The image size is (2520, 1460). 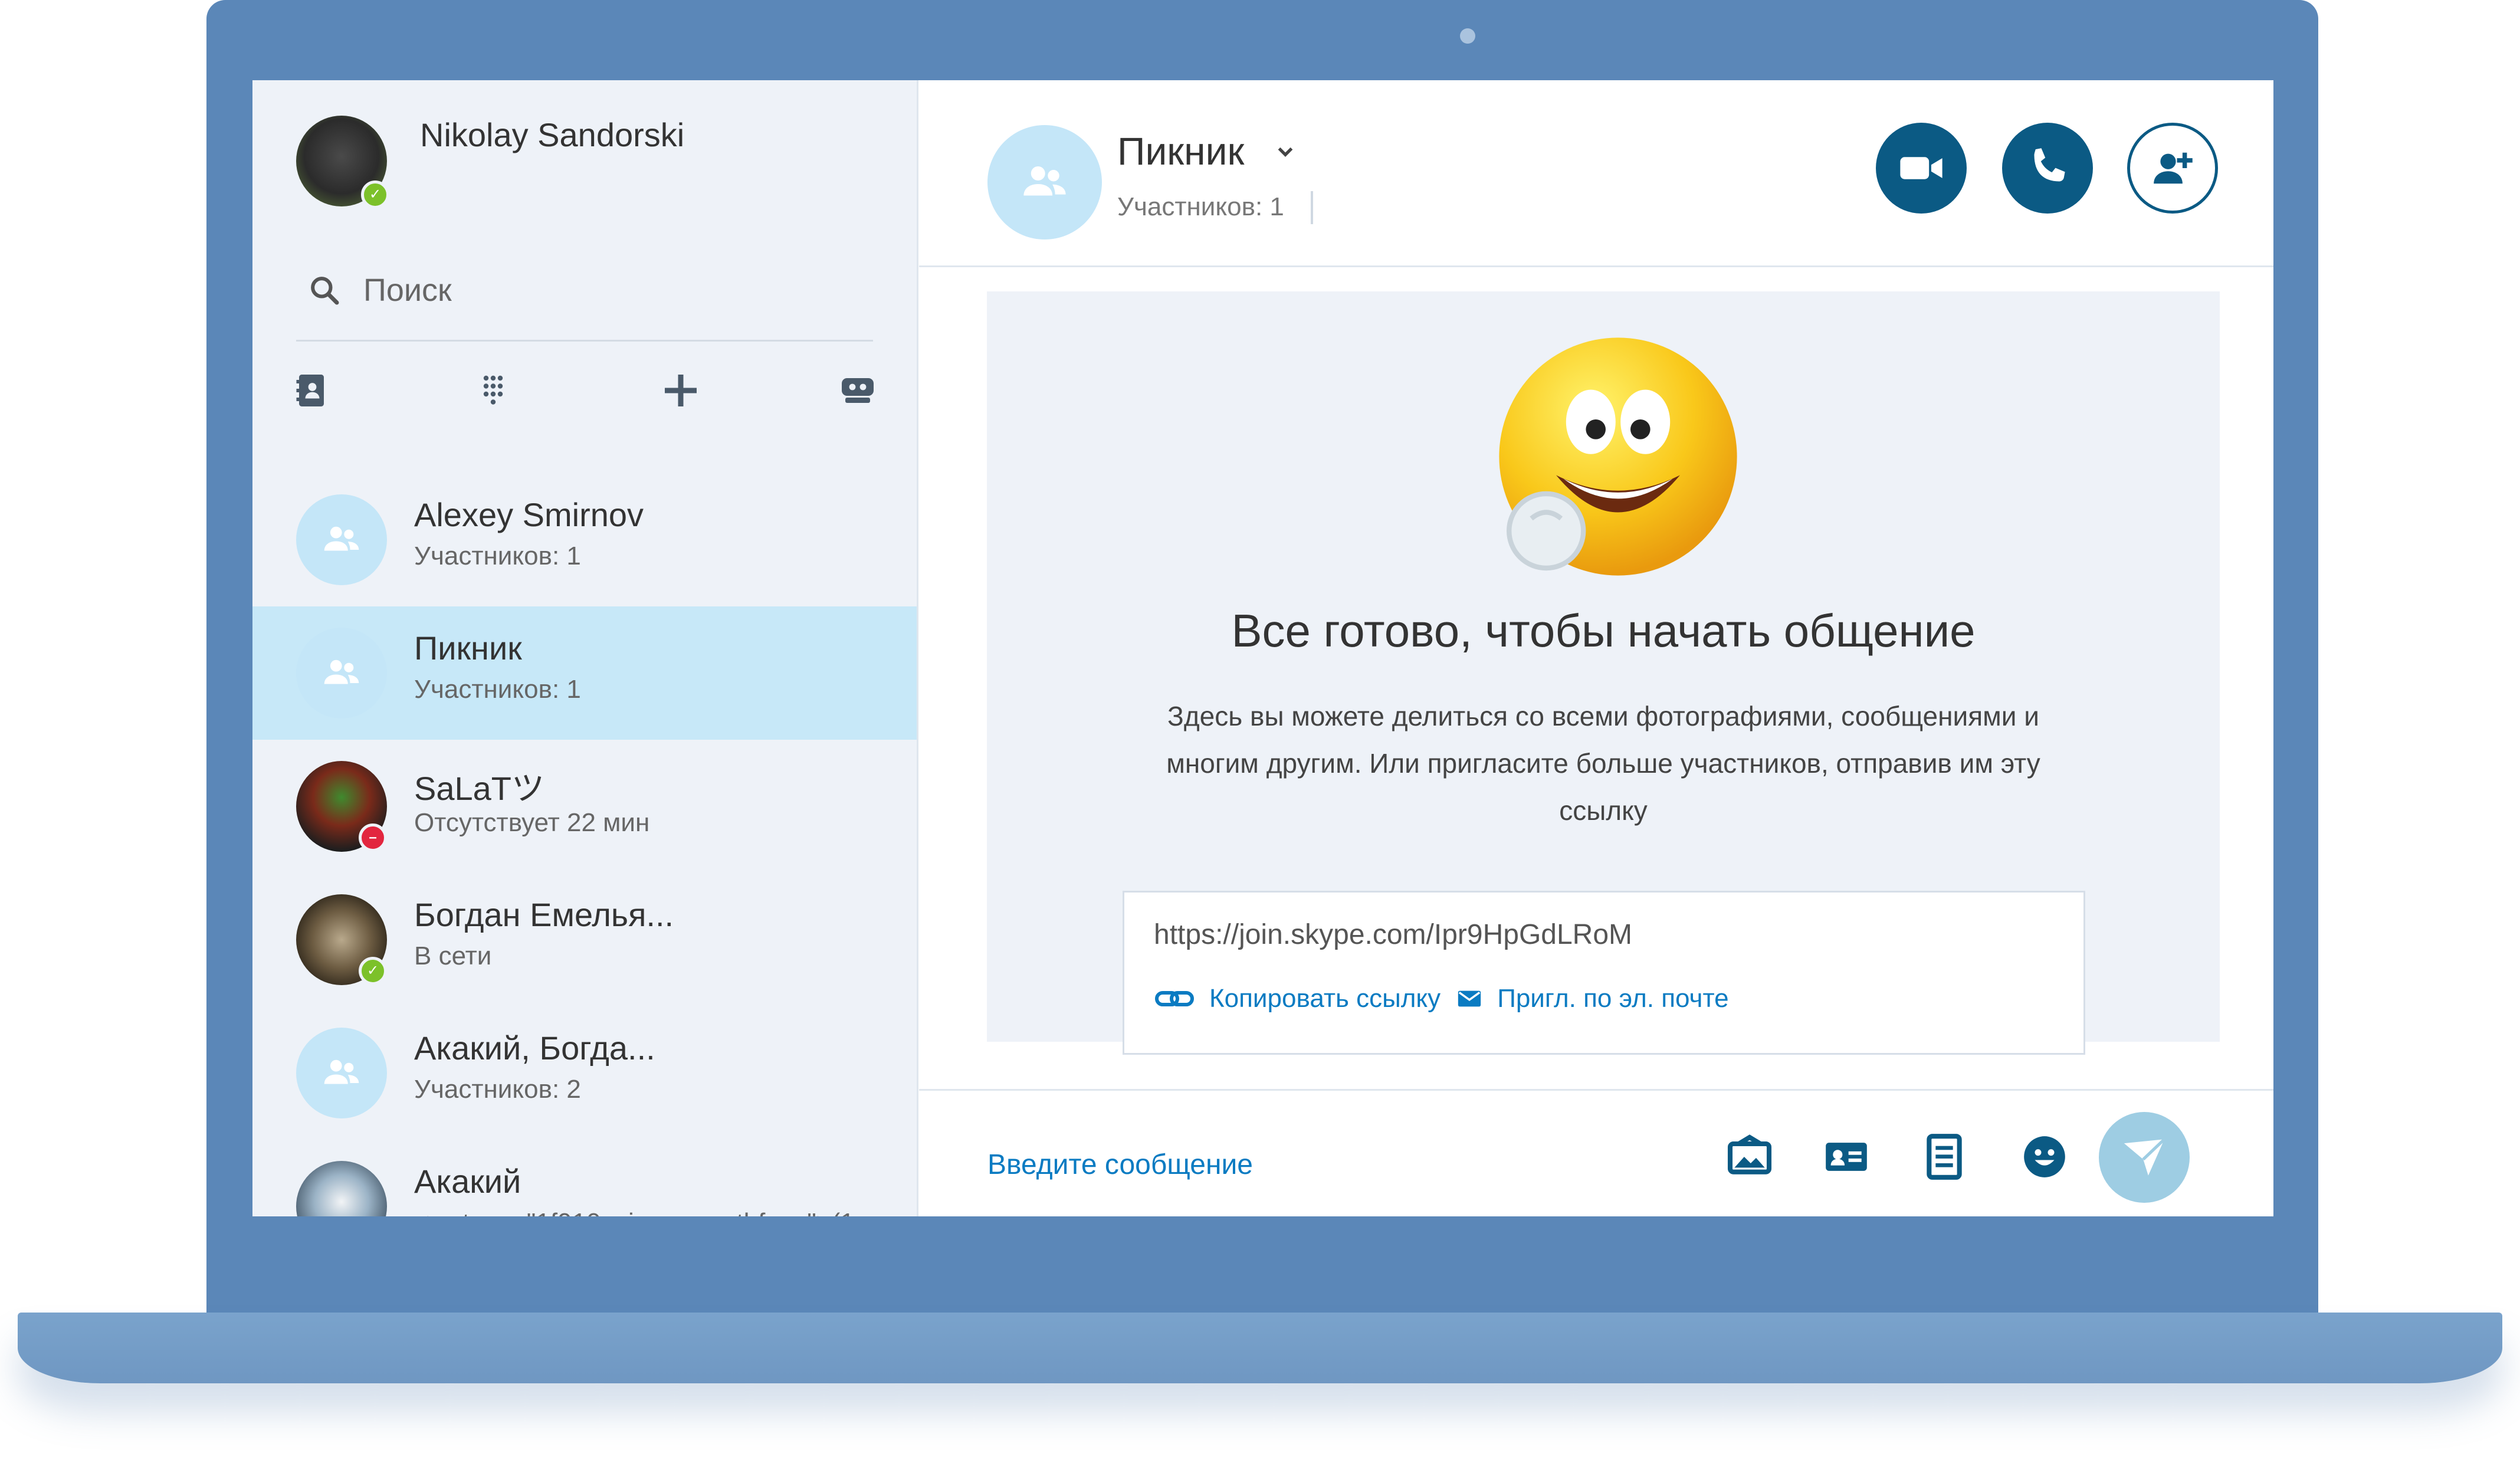 What do you see at coordinates (493, 390) in the screenshot?
I see `dialpad-icon` at bounding box center [493, 390].